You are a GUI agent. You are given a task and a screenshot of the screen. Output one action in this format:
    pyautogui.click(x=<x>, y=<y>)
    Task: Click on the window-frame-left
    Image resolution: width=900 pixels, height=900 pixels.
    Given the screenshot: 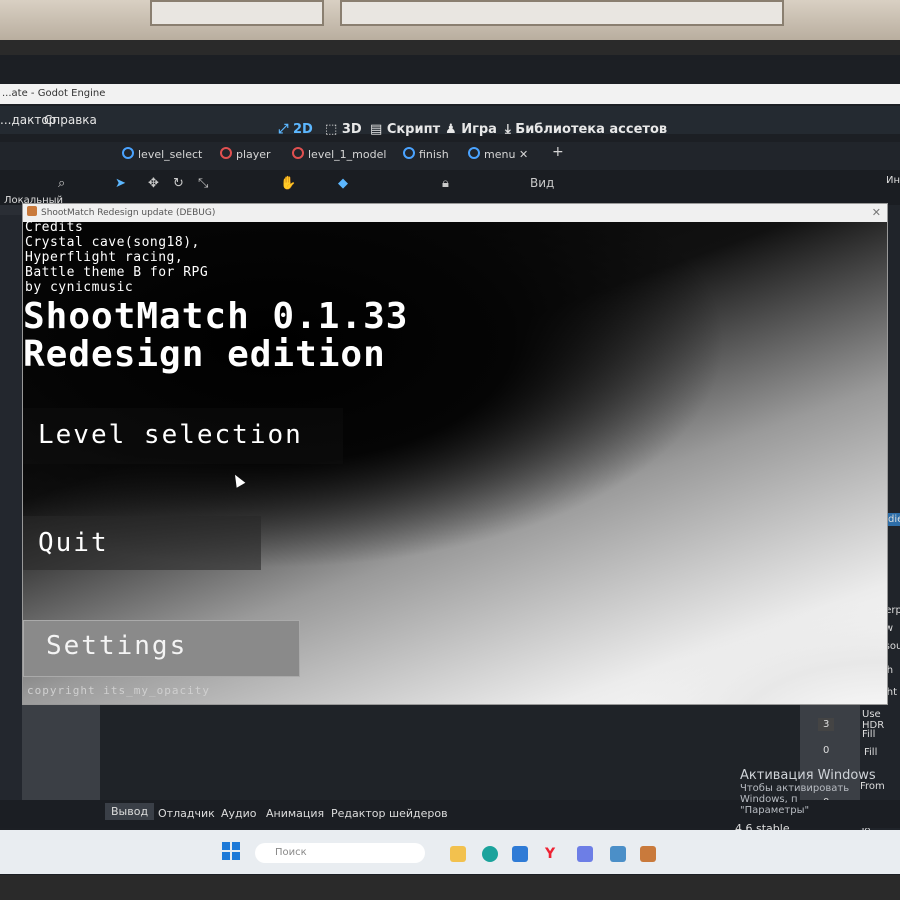 What is the action you would take?
    pyautogui.click(x=237, y=13)
    